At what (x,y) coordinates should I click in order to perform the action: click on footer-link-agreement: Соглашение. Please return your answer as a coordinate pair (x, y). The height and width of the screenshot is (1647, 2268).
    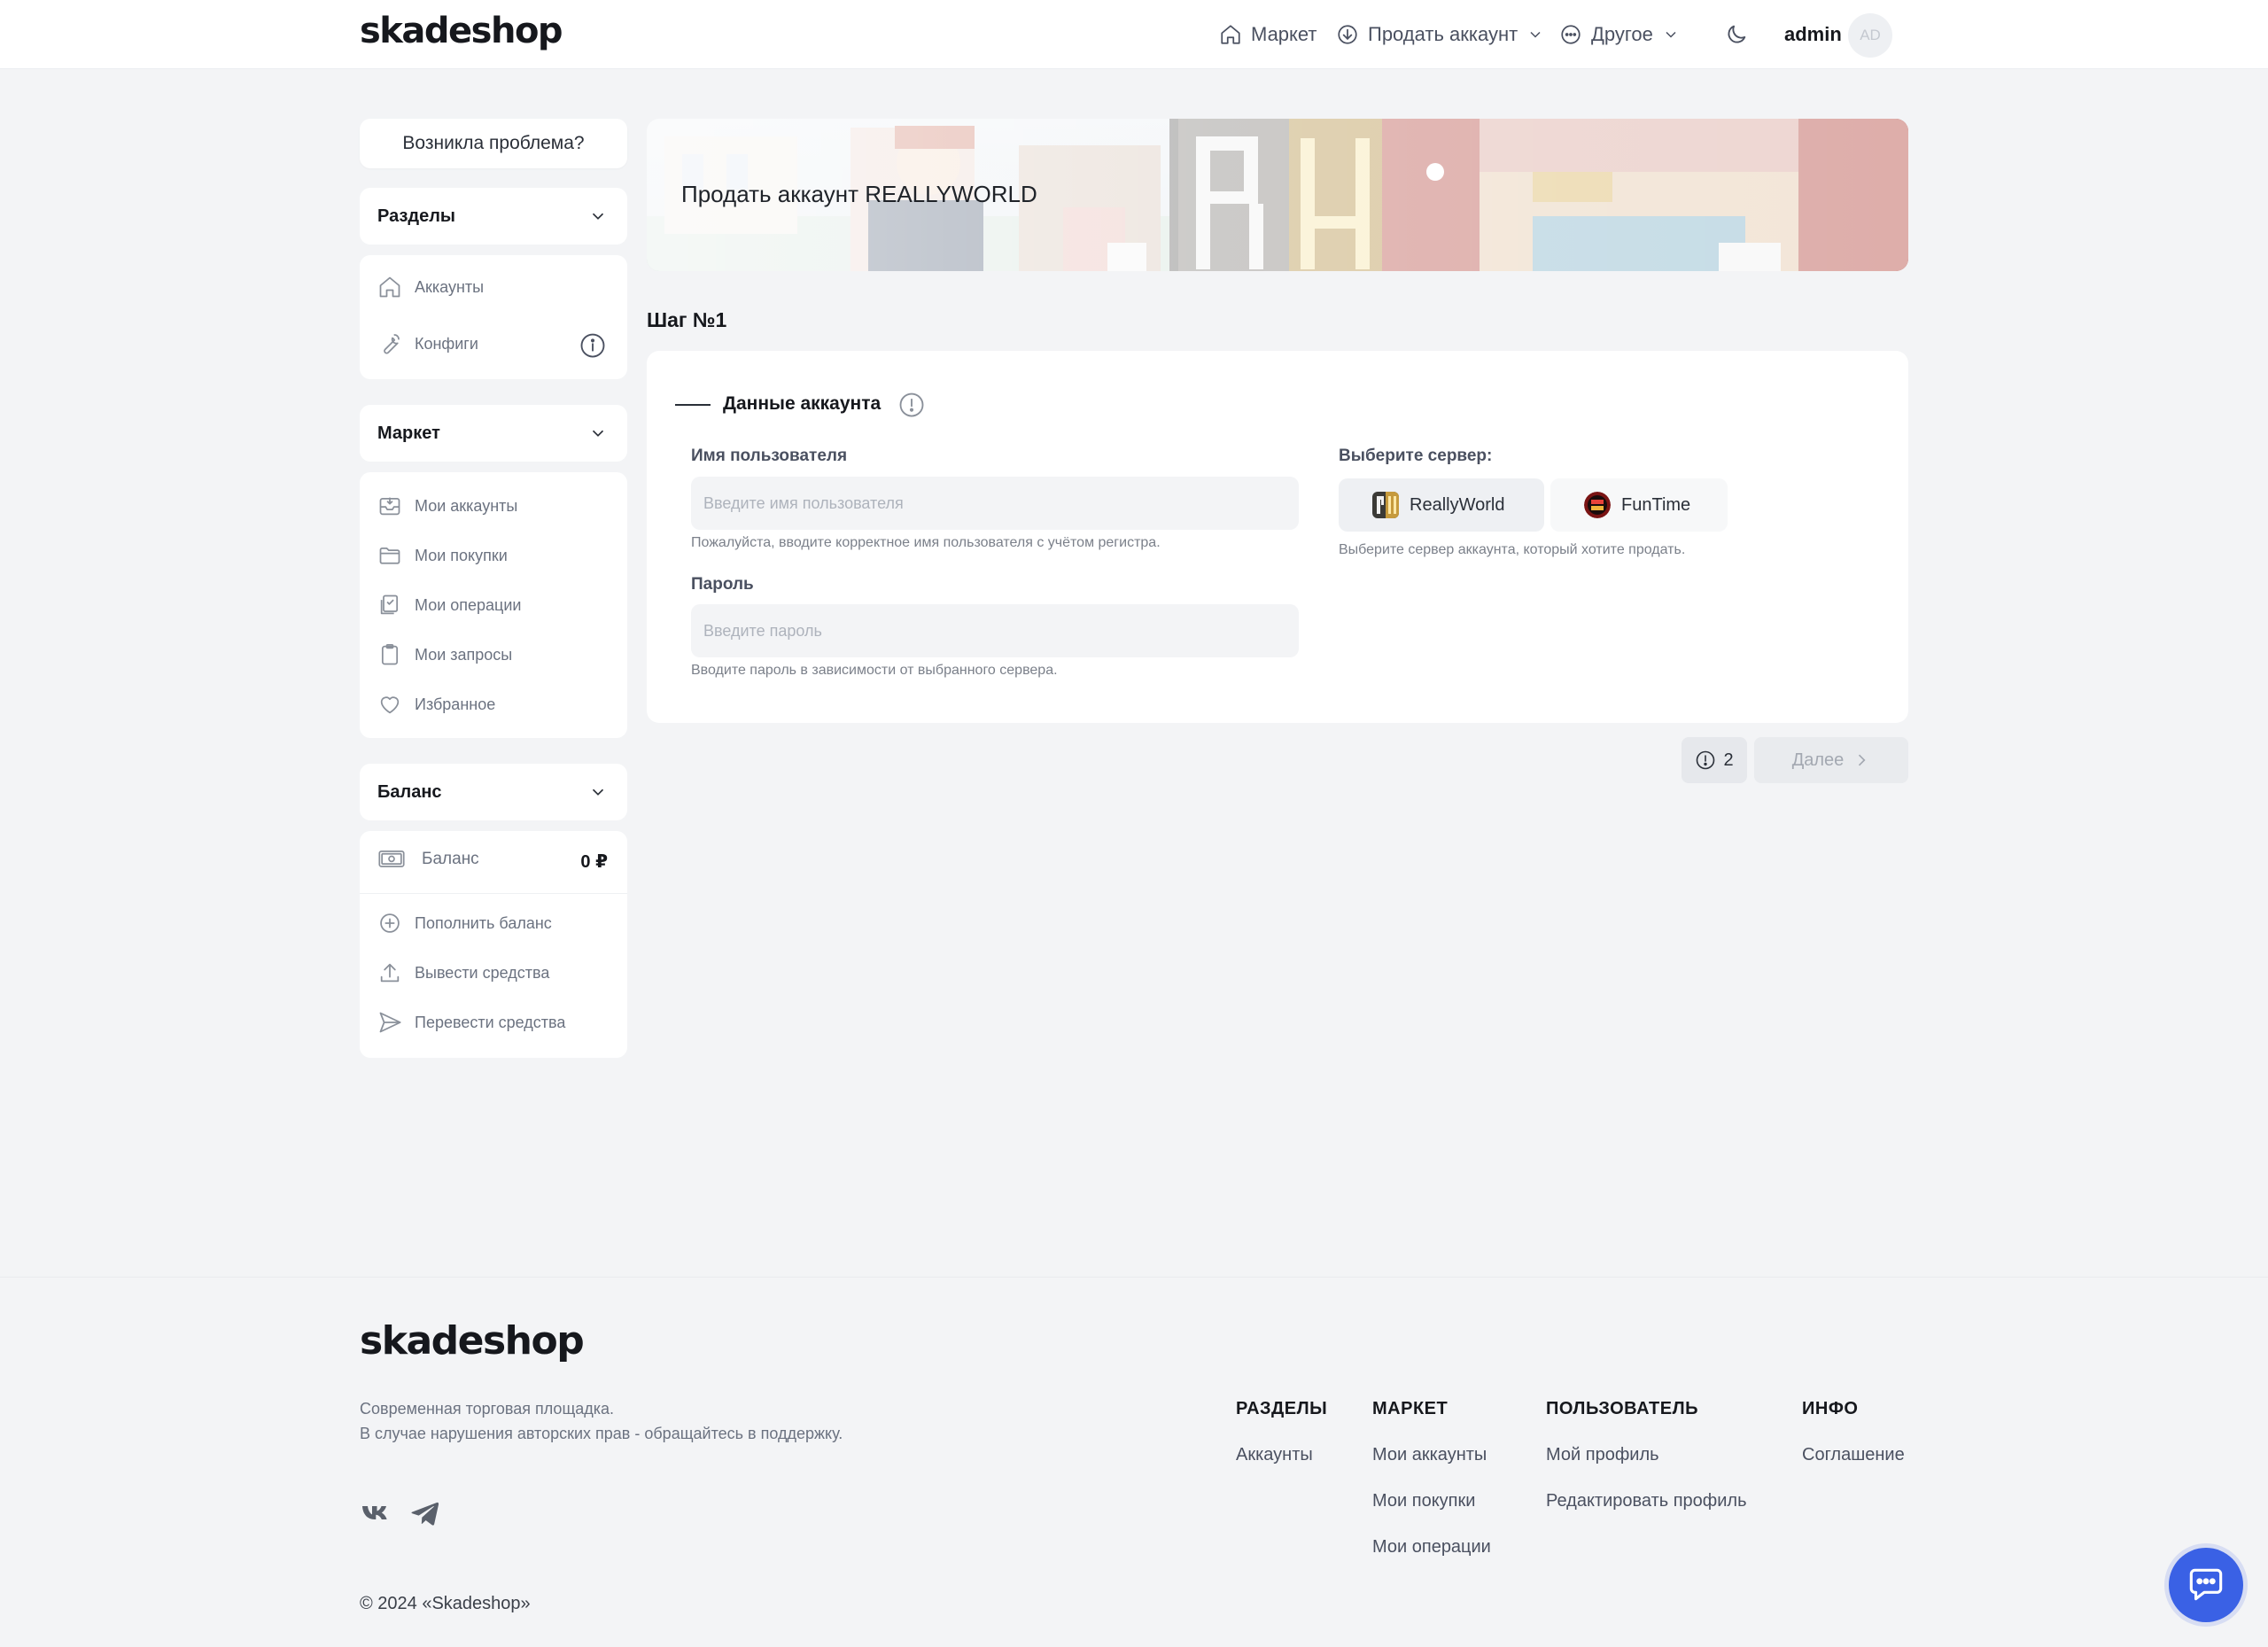
    Looking at the image, I should click on (1853, 1455).